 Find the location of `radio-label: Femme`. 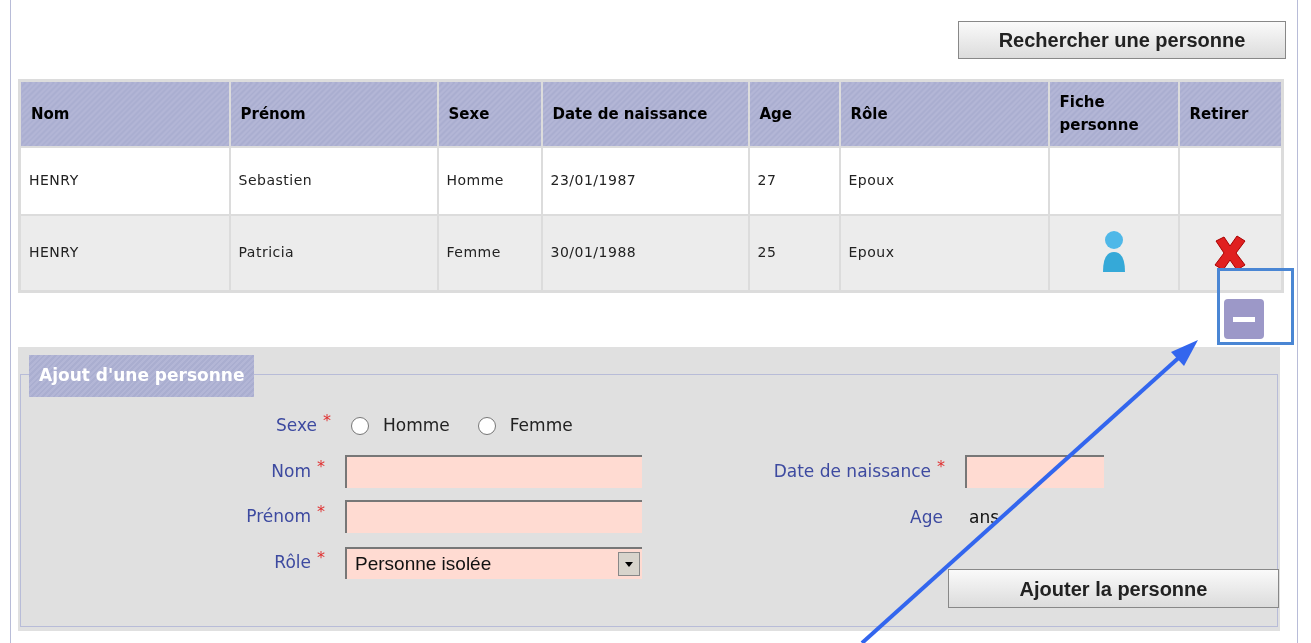

radio-label: Femme is located at coordinates (541, 425).